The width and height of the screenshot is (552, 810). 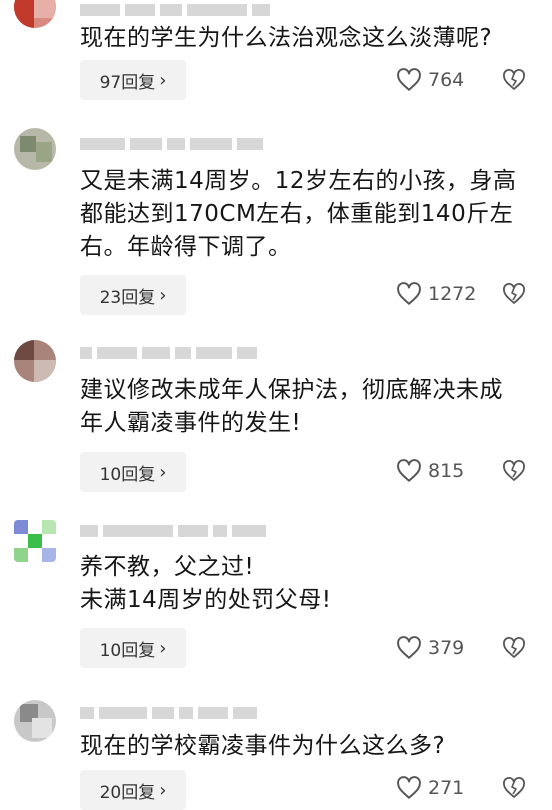 What do you see at coordinates (286, 38) in the screenshot?
I see `comment-line: 现在的学生为什么法治观念这么淡薄呢?` at bounding box center [286, 38].